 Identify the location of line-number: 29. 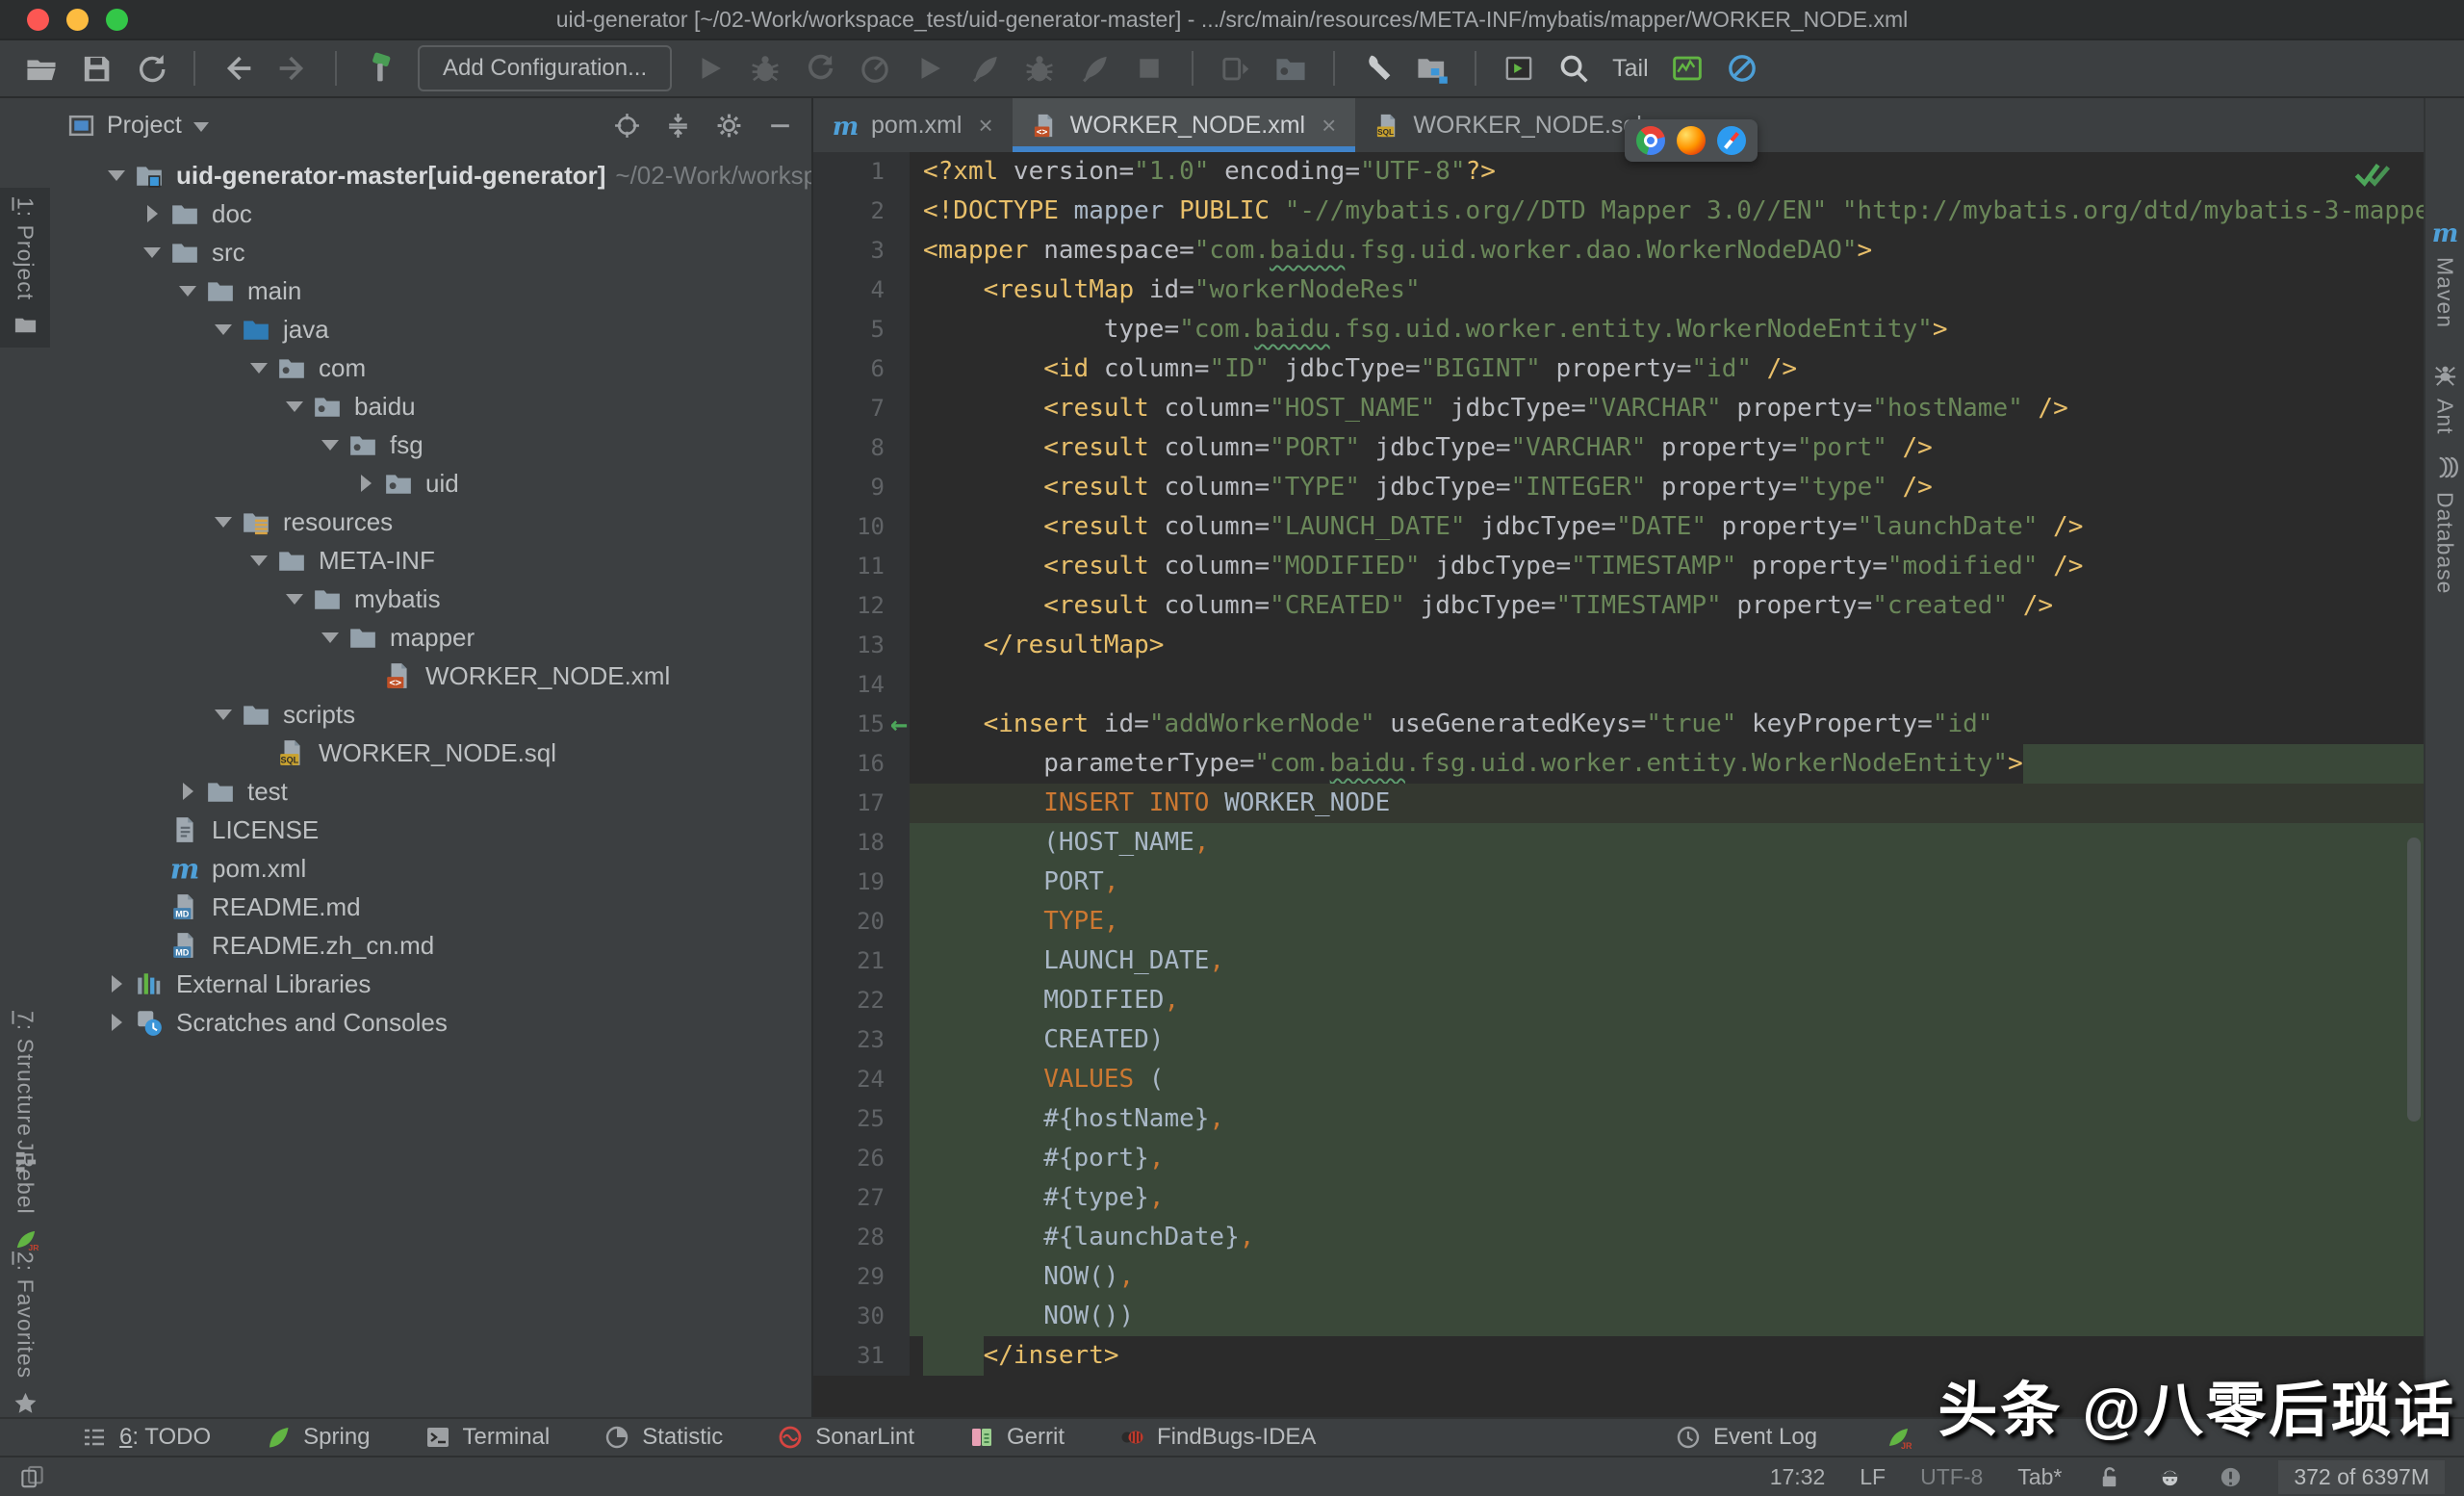
(861, 1277).